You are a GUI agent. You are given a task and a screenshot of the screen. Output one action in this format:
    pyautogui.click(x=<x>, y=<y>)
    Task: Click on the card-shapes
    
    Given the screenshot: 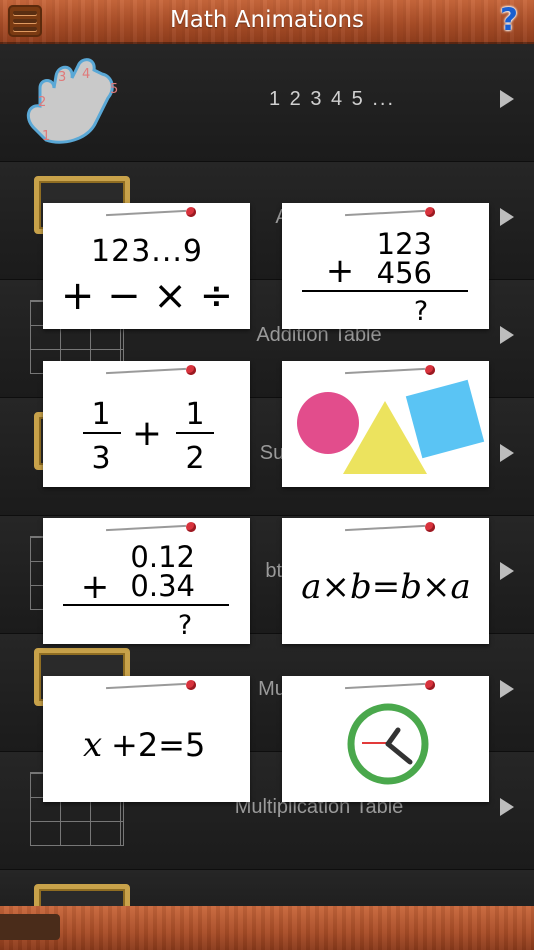 What is the action you would take?
    pyautogui.click(x=385, y=424)
    